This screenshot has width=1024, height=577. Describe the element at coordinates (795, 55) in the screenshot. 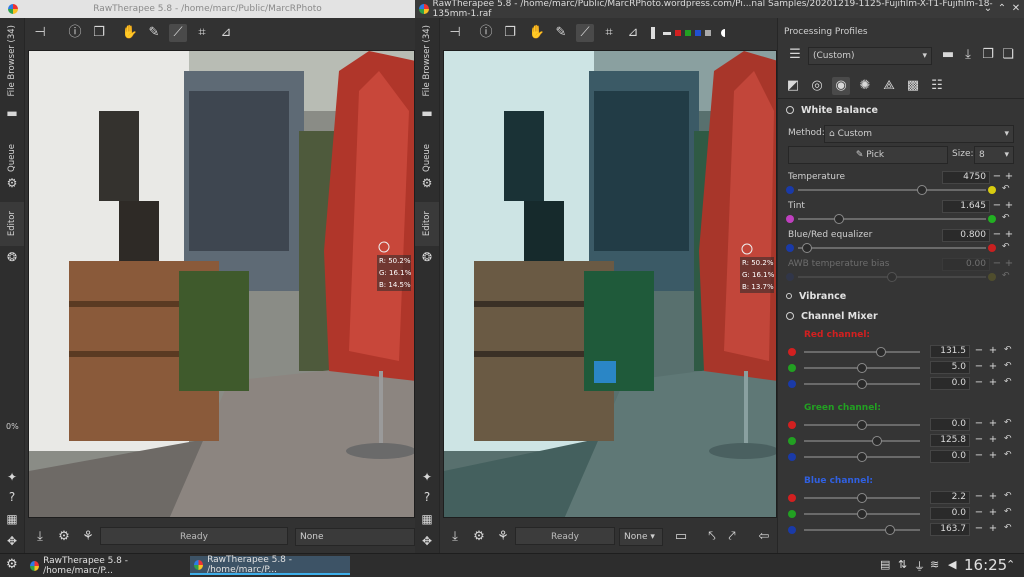

I see `profile-list-icon: ☰` at that location.